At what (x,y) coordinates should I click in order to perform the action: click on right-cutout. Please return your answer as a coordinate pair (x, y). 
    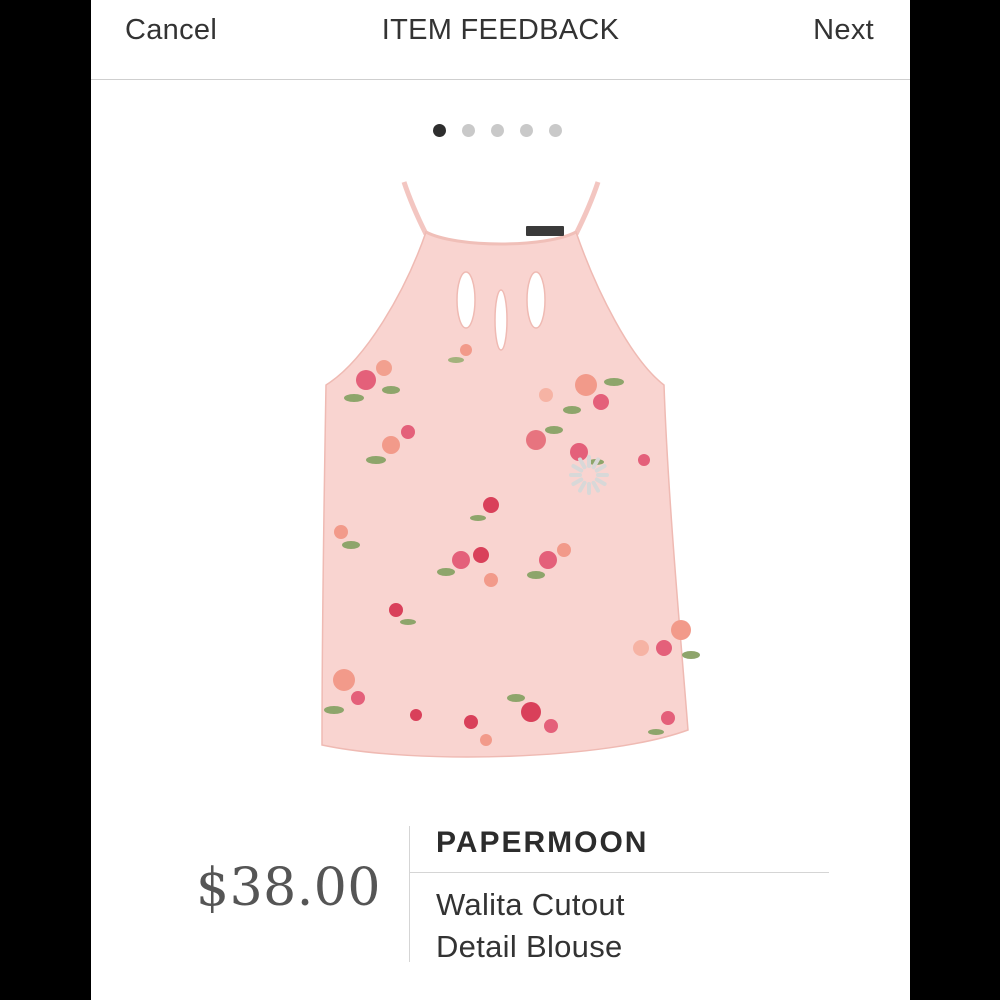
    Looking at the image, I should click on (536, 300).